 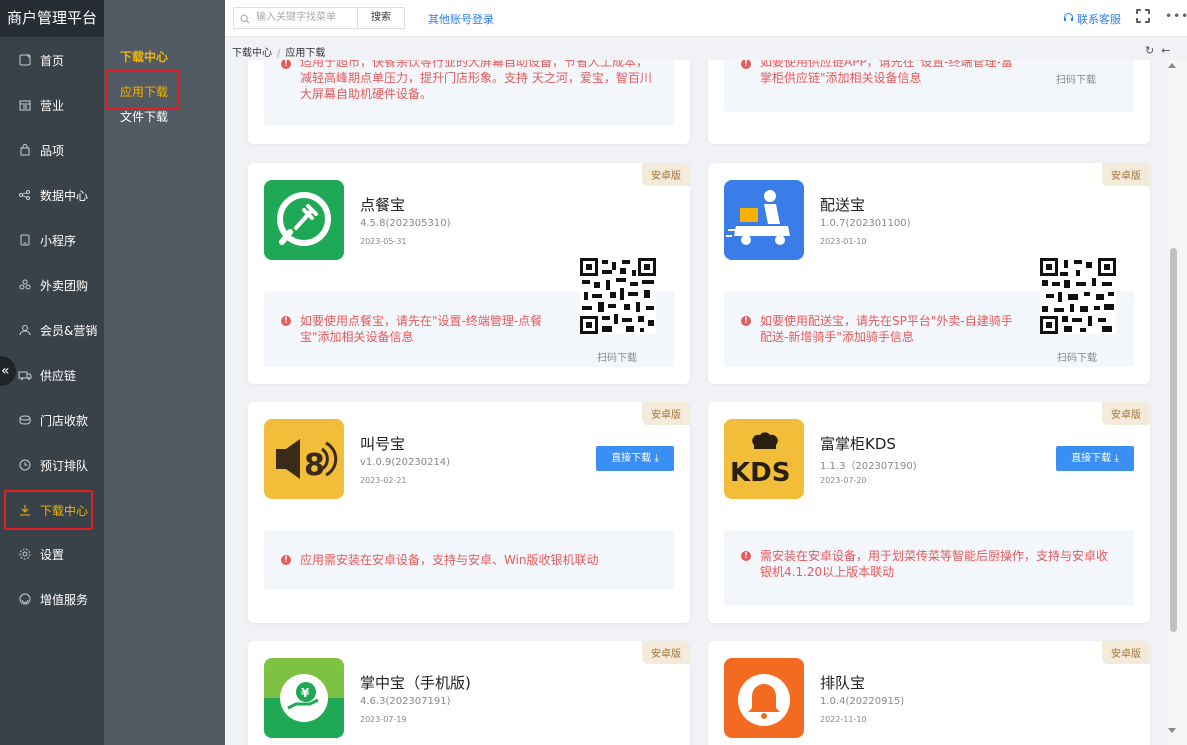 I want to click on scrollbar-thumb, so click(x=1173, y=440).